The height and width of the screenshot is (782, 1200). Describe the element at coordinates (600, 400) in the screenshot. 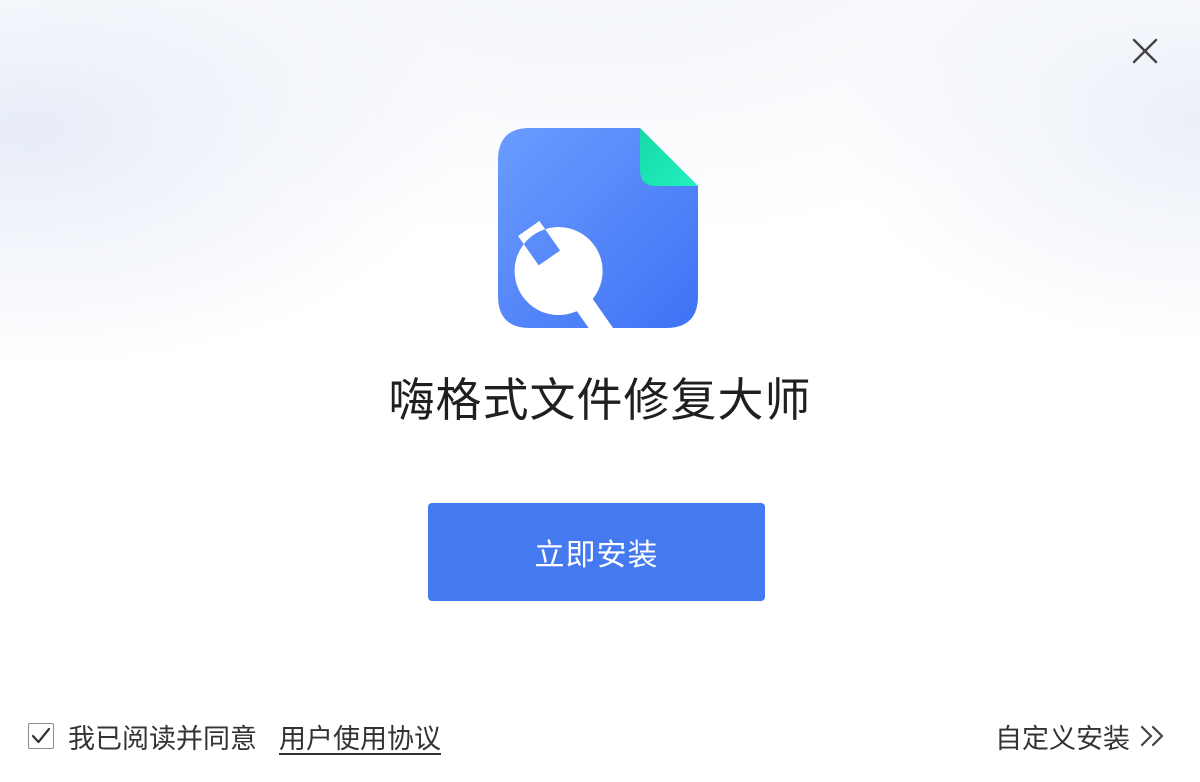

I see `app-title: 嗨格式文件修复大师` at that location.